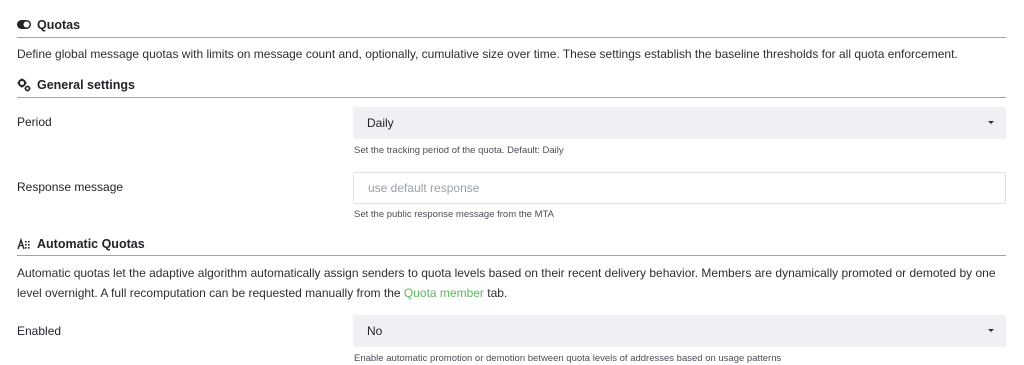  What do you see at coordinates (679, 123) in the screenshot?
I see `period-select: Daily` at bounding box center [679, 123].